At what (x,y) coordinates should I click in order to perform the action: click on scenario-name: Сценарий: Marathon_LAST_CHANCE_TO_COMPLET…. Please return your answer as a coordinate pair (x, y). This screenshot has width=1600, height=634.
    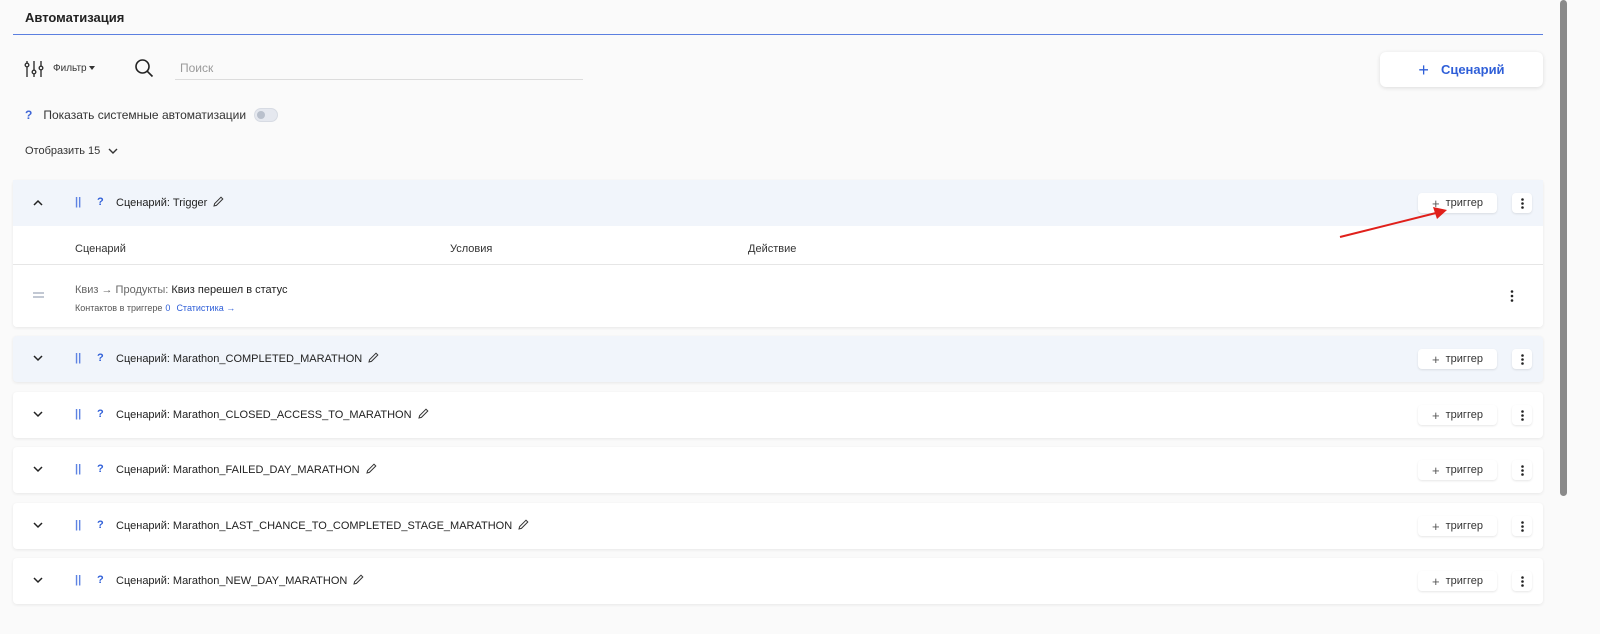
    Looking at the image, I should click on (322, 525).